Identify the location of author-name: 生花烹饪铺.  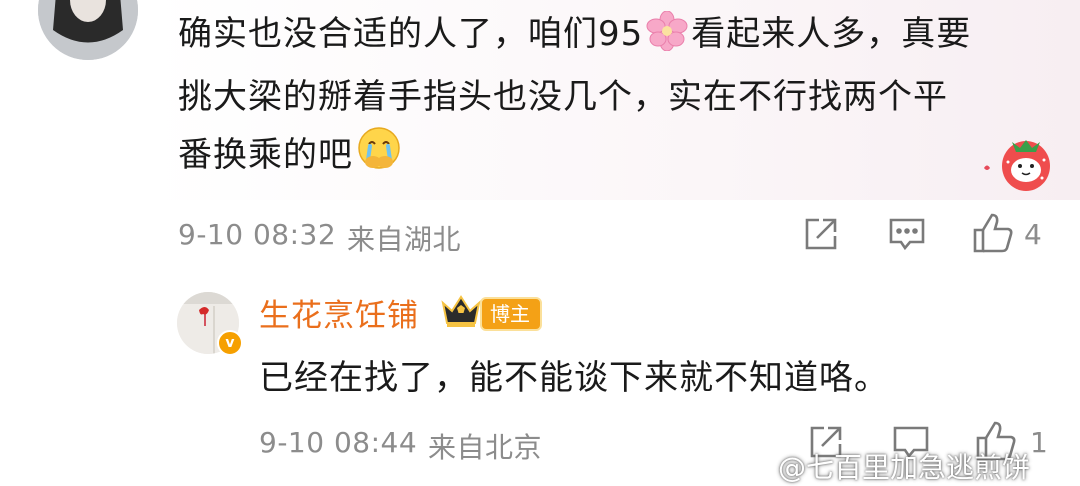
(339, 312).